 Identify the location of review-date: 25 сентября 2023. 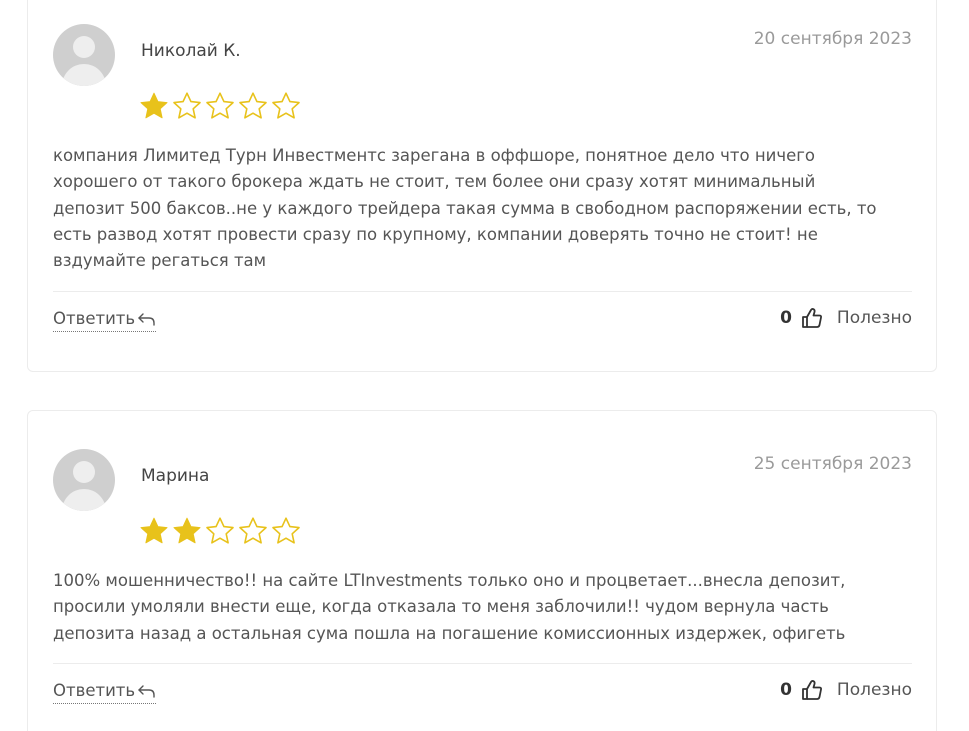
(832, 464).